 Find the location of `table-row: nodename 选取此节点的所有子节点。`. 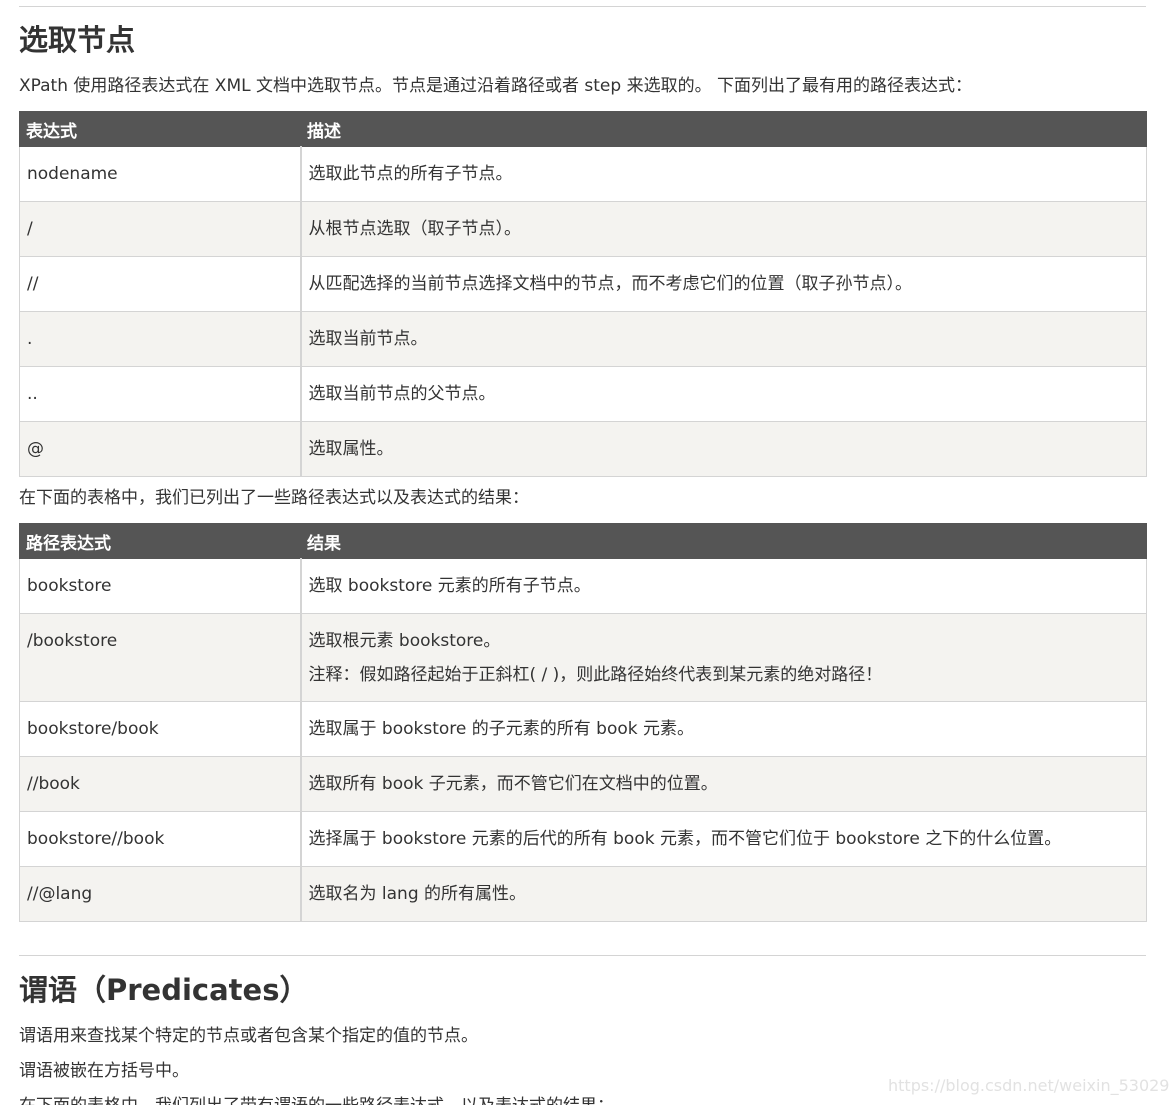

table-row: nodename 选取此节点的所有子节点。 is located at coordinates (583, 174).